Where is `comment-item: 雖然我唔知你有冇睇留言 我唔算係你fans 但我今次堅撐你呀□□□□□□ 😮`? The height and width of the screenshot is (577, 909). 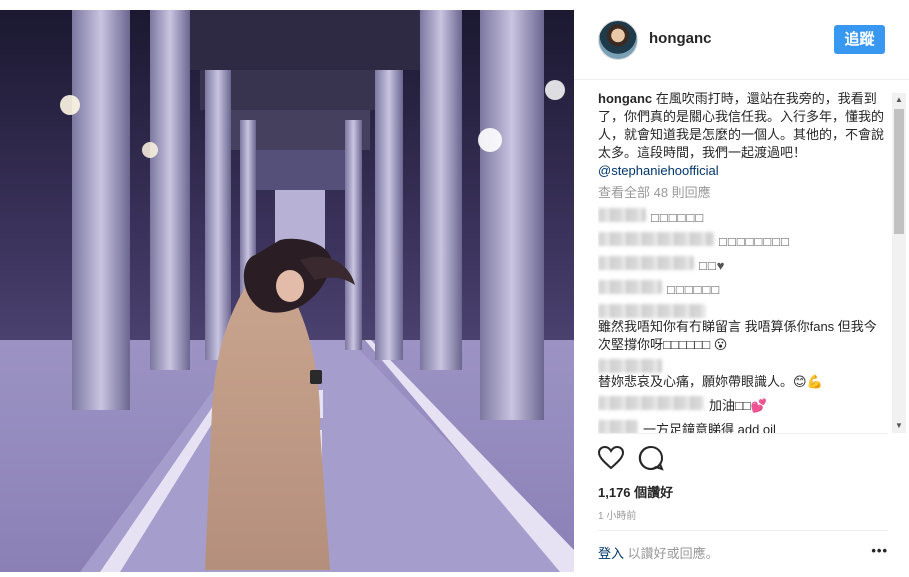
comment-item: 雖然我唔知你有冇睇留言 我唔算係你fans 但我今次堅撐你呀□□□□□□ 😮 is located at coordinates (743, 329).